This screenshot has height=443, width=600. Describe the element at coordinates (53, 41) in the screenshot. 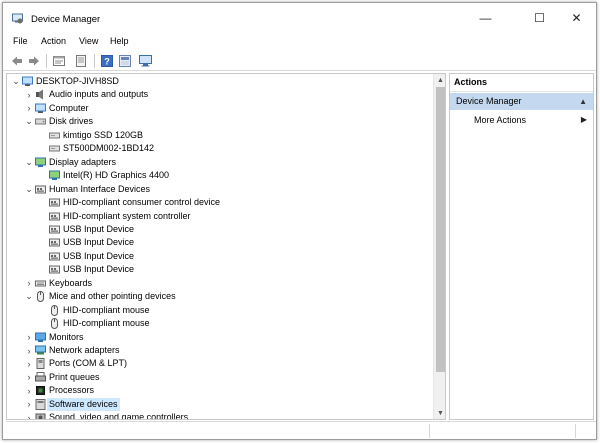

I see `menu-action: Action` at that location.